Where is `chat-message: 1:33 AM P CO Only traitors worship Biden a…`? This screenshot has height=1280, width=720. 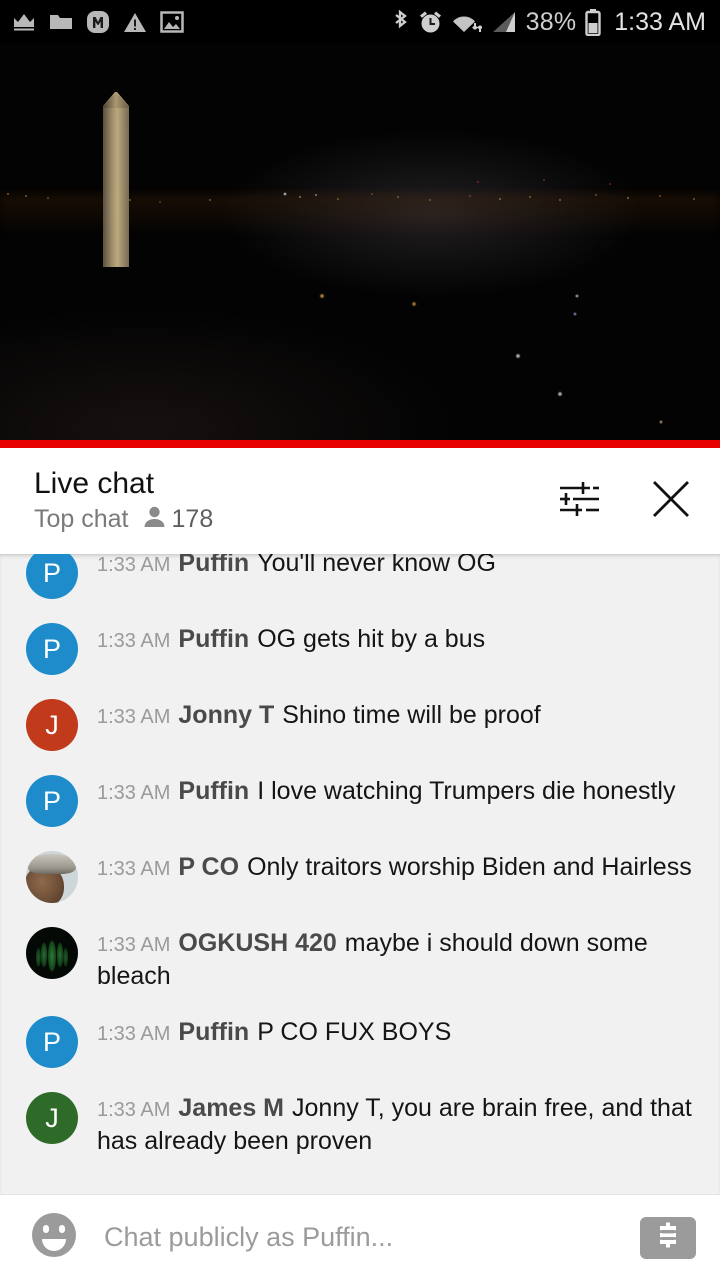 chat-message: 1:33 AM P CO Only traitors worship Biden a… is located at coordinates (360, 876).